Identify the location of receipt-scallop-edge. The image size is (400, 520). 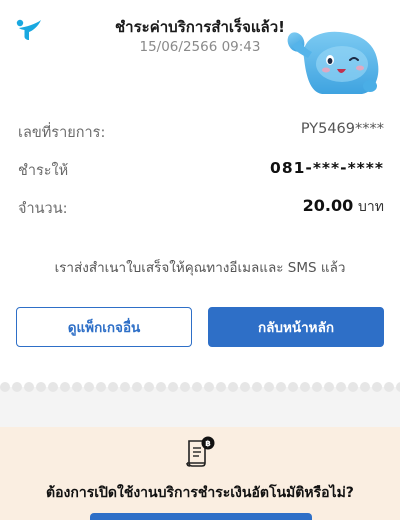
(200, 388).